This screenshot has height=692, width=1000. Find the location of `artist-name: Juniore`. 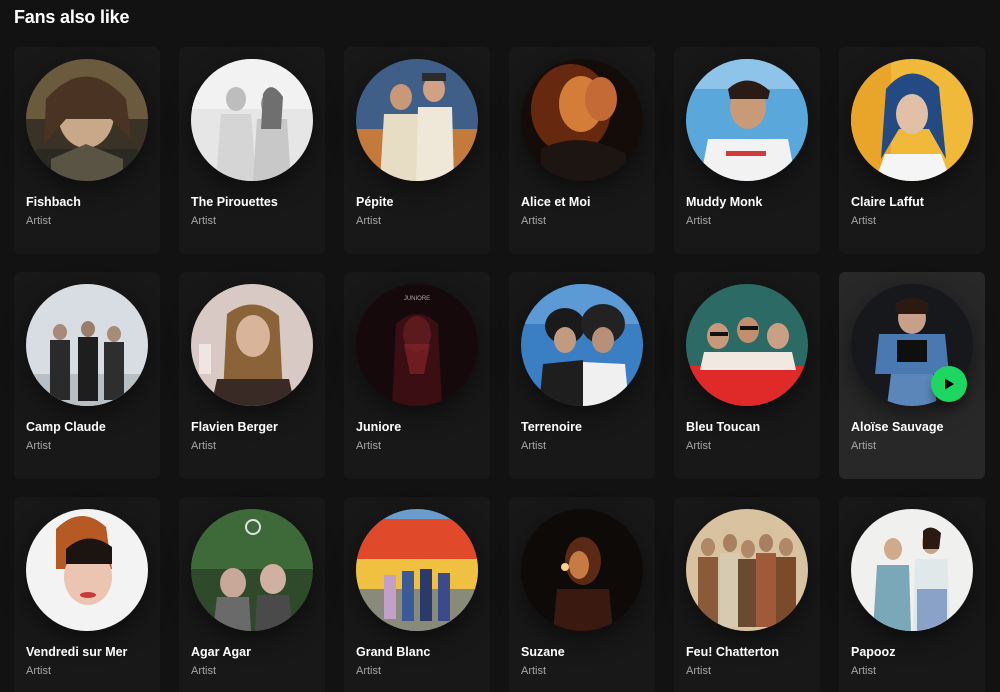

artist-name: Juniore is located at coordinates (419, 427).